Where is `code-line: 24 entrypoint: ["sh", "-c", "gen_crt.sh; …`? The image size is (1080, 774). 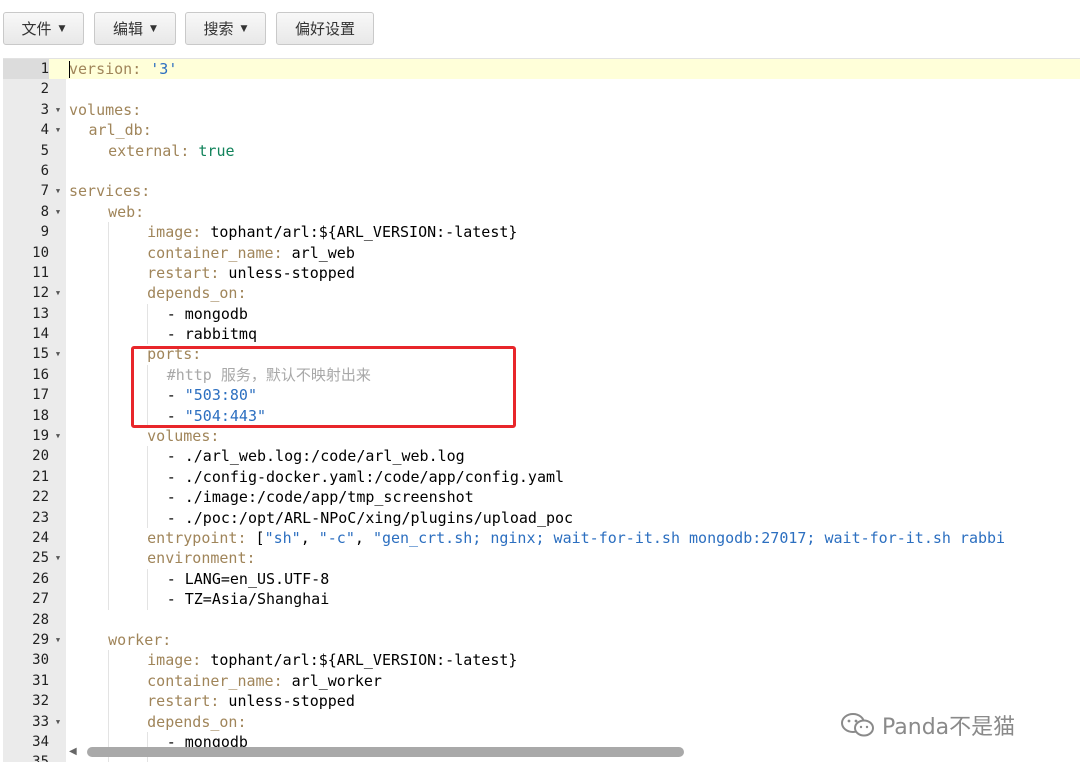
code-line: 24 entrypoint: ["sh", "-c", "gen_crt.sh; … is located at coordinates (541, 538).